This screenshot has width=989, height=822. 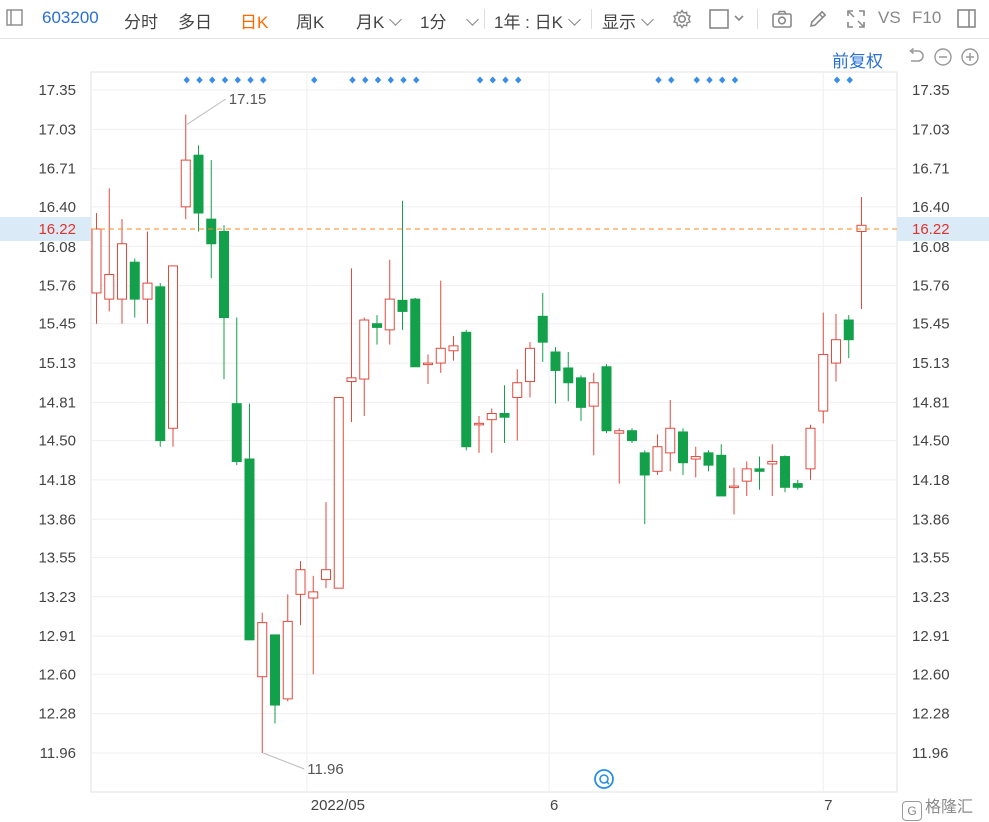 I want to click on y-tick-label-right: 16.40, so click(x=931, y=207).